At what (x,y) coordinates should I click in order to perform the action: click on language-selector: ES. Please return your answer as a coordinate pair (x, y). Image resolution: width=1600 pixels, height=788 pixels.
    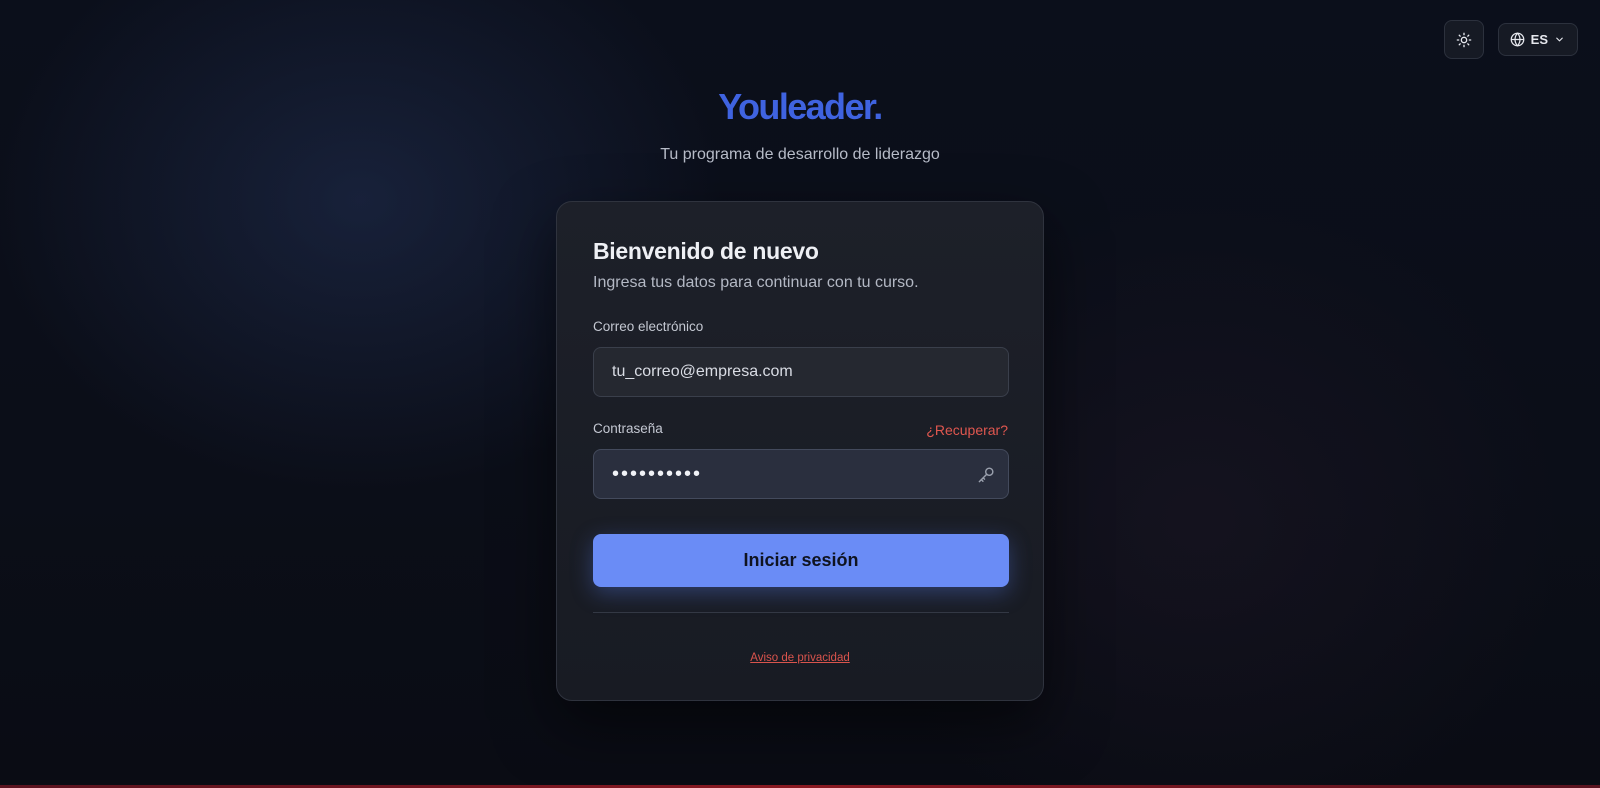
    Looking at the image, I should click on (1537, 39).